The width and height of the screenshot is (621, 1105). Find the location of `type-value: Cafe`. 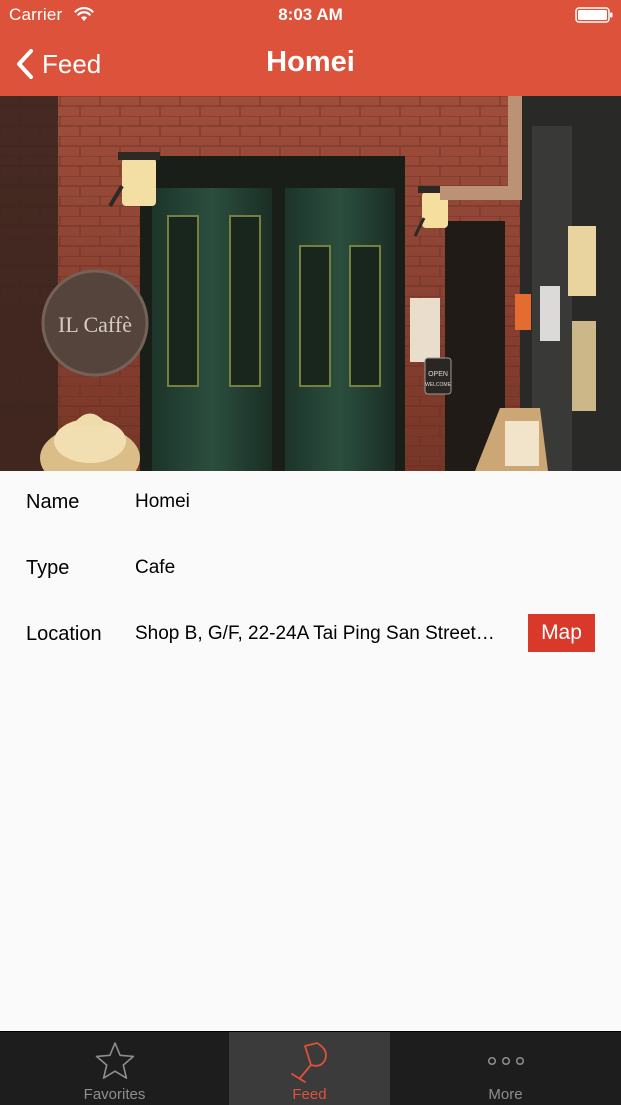

type-value: Cafe is located at coordinates (155, 567).